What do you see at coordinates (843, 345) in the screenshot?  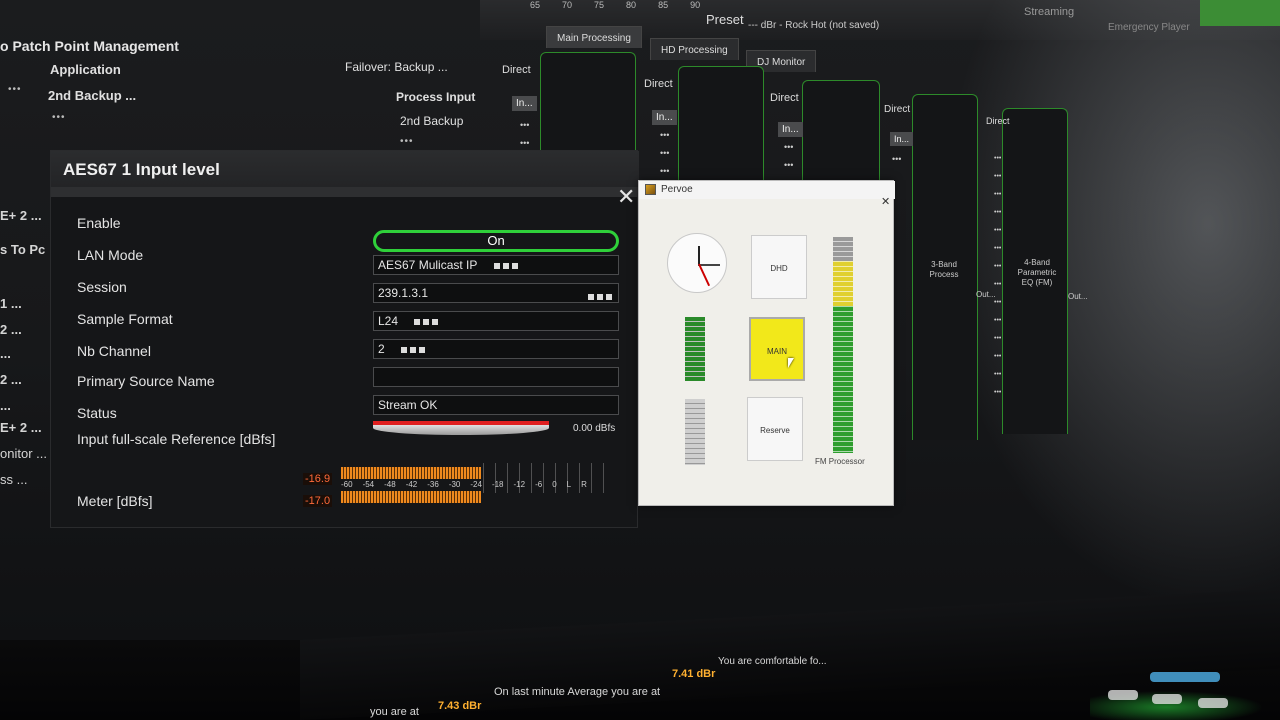 I see `fm-processor-meter` at bounding box center [843, 345].